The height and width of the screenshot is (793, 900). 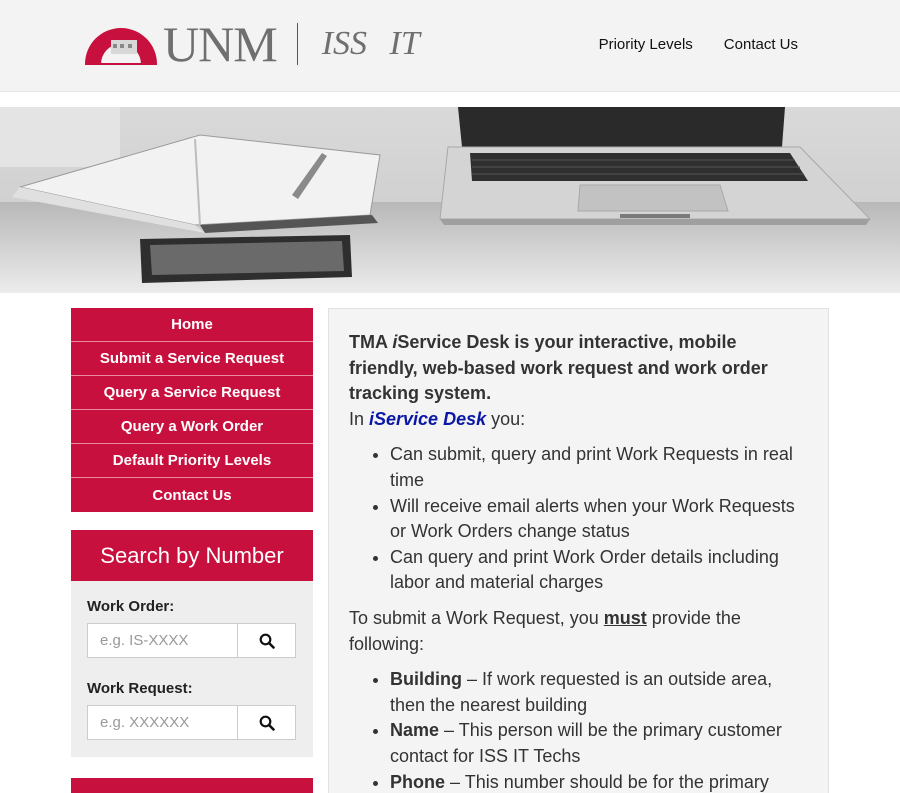 I want to click on submit-prefix: To submit a Work Request, you, so click(x=476, y=617).